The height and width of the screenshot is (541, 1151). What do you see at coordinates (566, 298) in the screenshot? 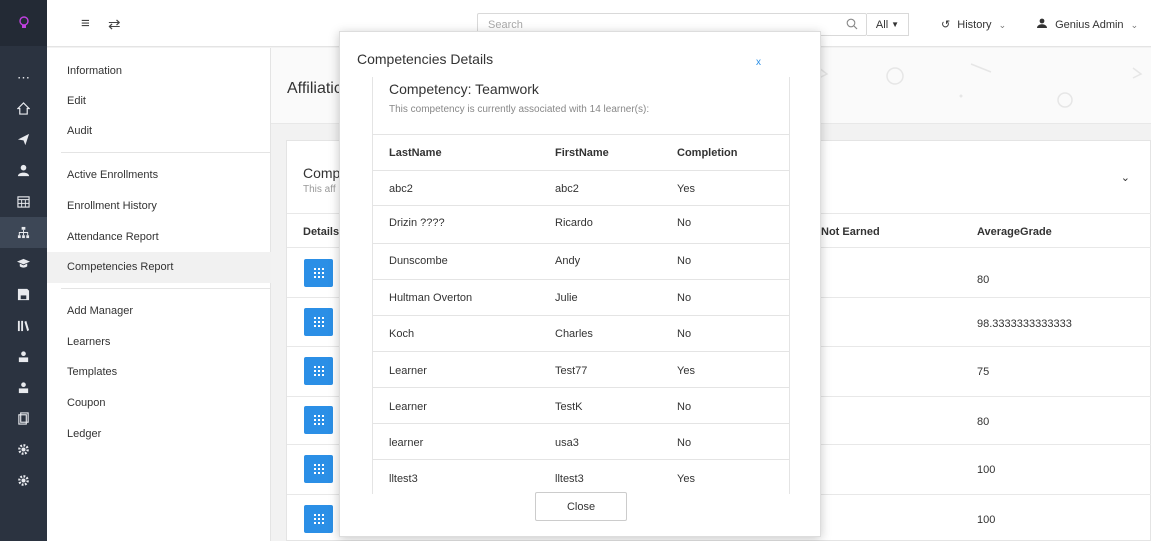
I see `firstname-cell: Julie` at bounding box center [566, 298].